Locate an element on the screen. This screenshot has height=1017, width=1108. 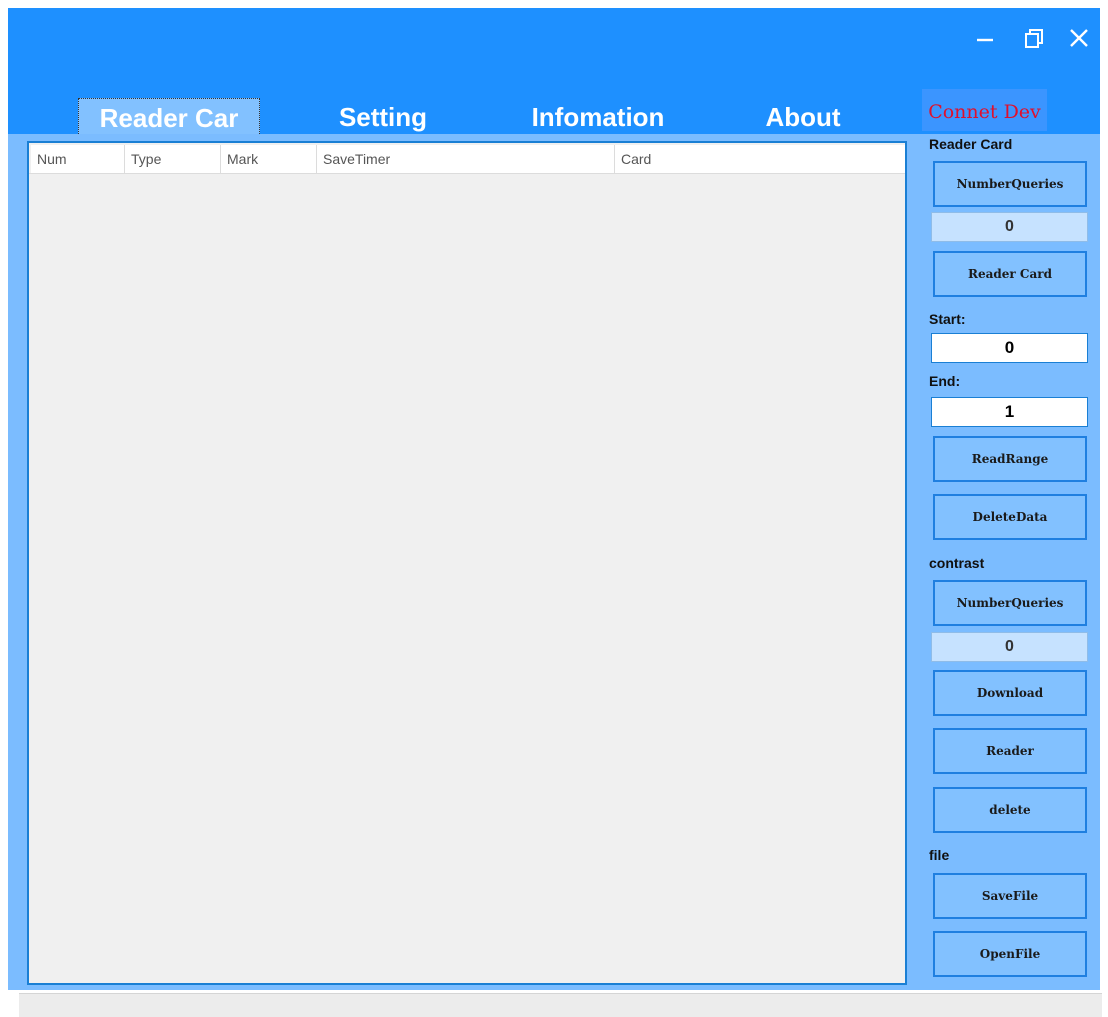
download-button: Download is located at coordinates (1010, 693).